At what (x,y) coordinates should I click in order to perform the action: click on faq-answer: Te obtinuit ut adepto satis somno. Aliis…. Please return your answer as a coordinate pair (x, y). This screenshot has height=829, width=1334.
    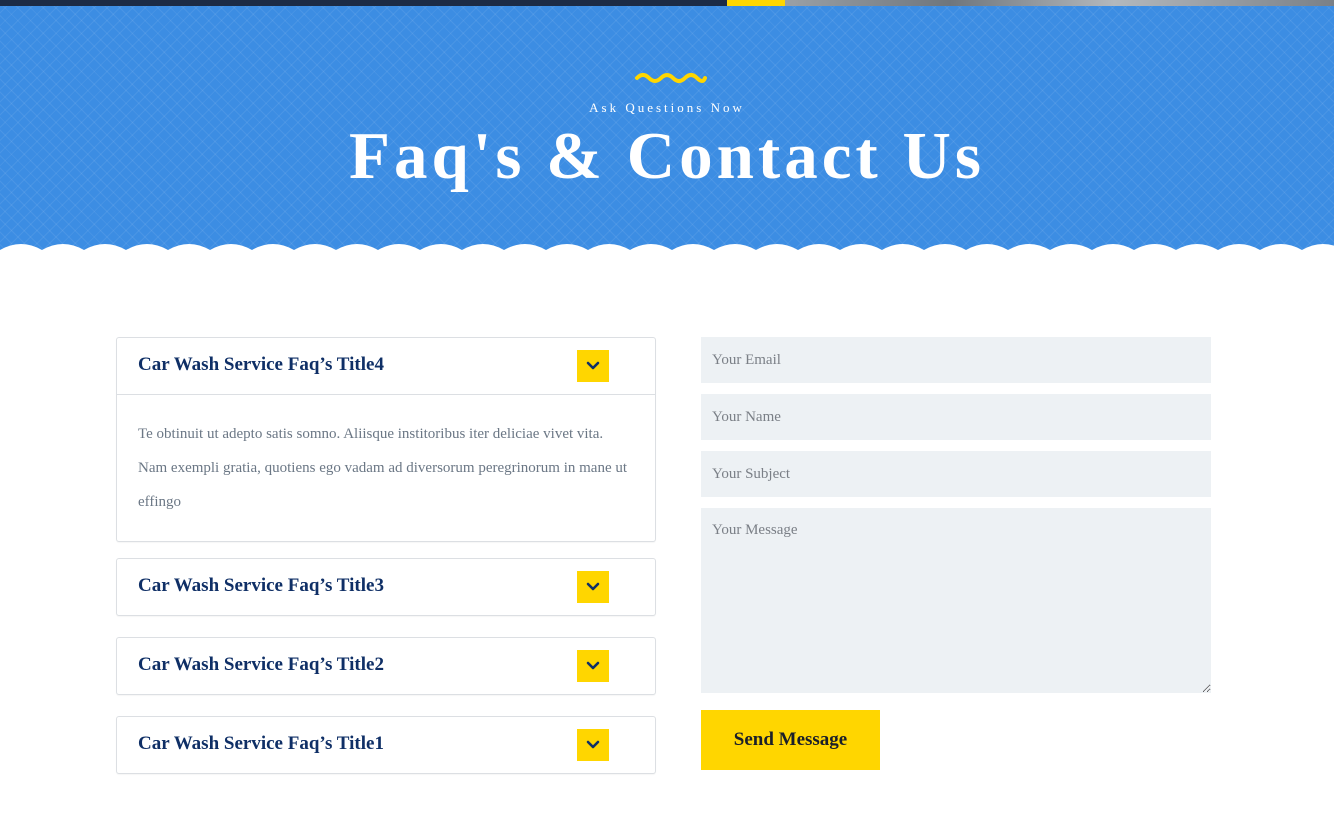
    Looking at the image, I should click on (386, 467).